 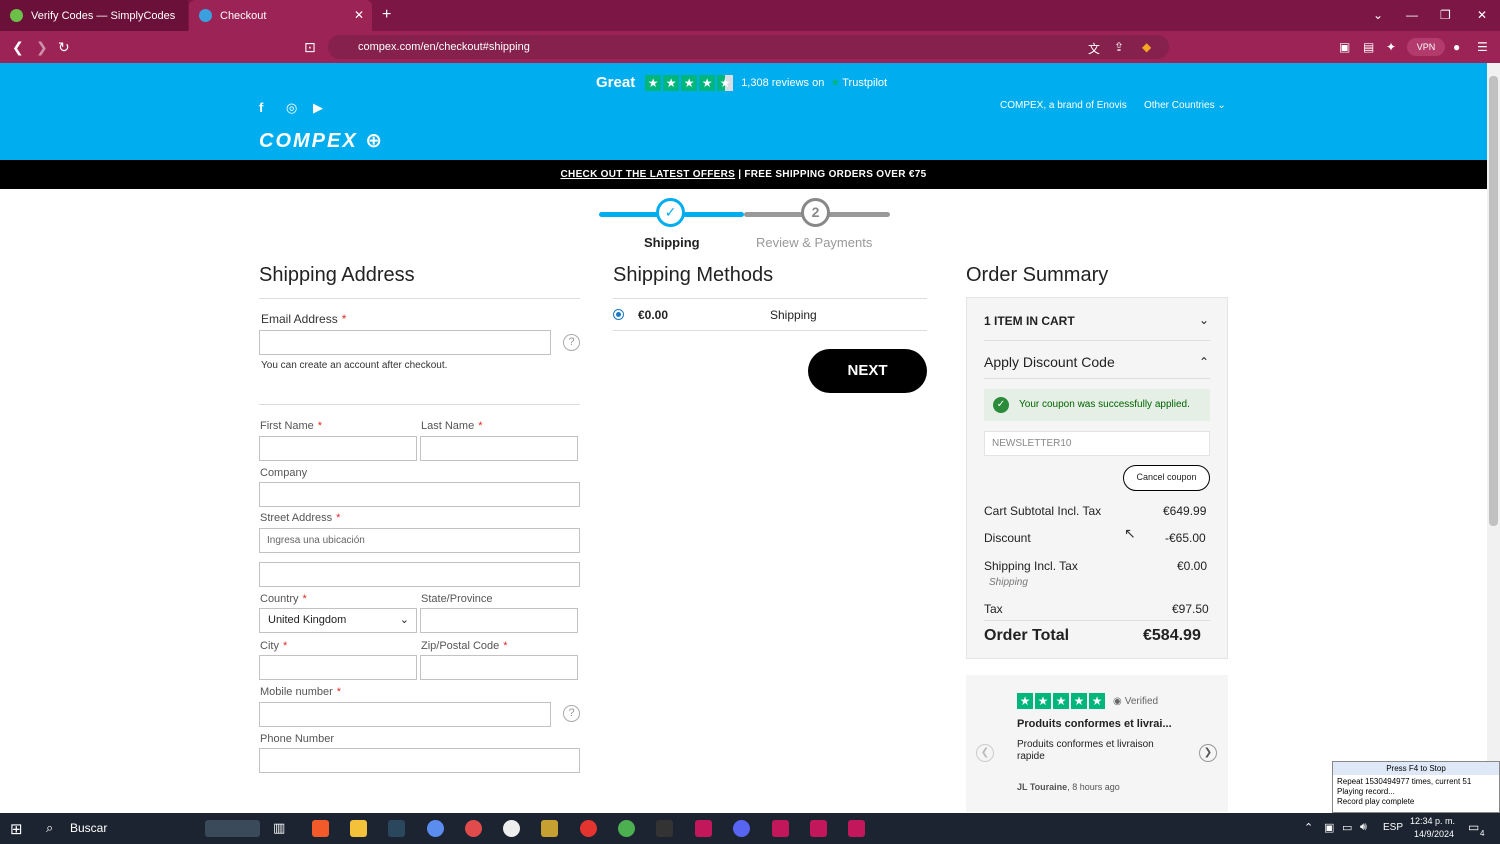 What do you see at coordinates (748, 47) in the screenshot?
I see `url-field: compex.com/en/checkout#shipping` at bounding box center [748, 47].